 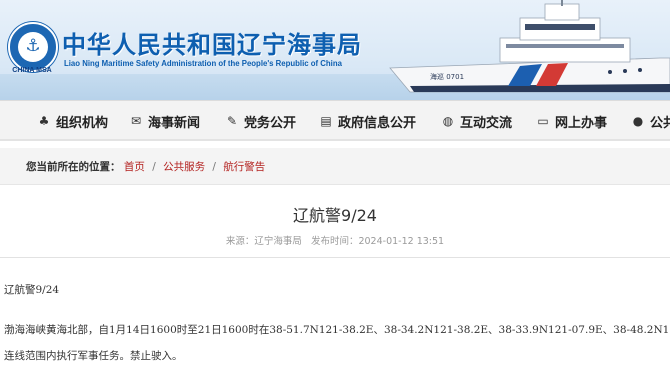 I want to click on chat-icon: ◍, so click(x=448, y=121).